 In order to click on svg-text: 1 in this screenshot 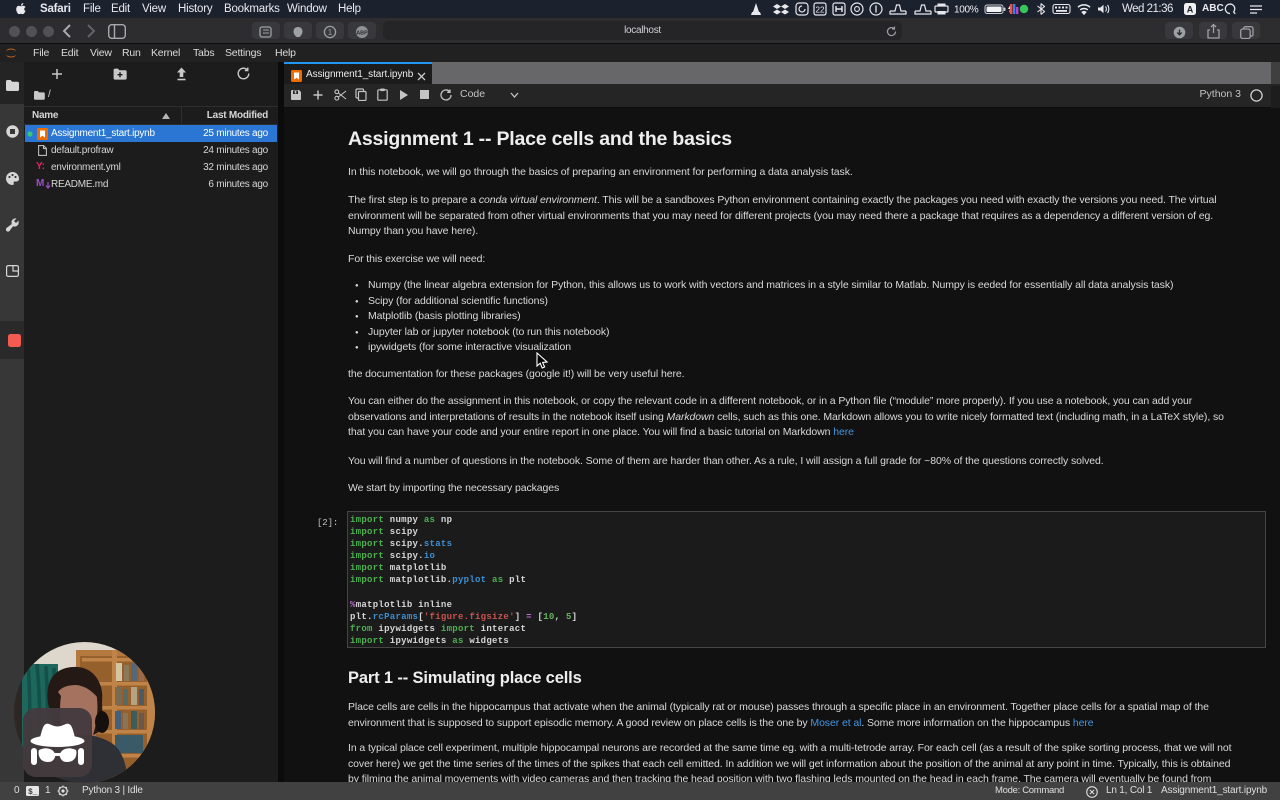, I will do `click(330, 32)`.